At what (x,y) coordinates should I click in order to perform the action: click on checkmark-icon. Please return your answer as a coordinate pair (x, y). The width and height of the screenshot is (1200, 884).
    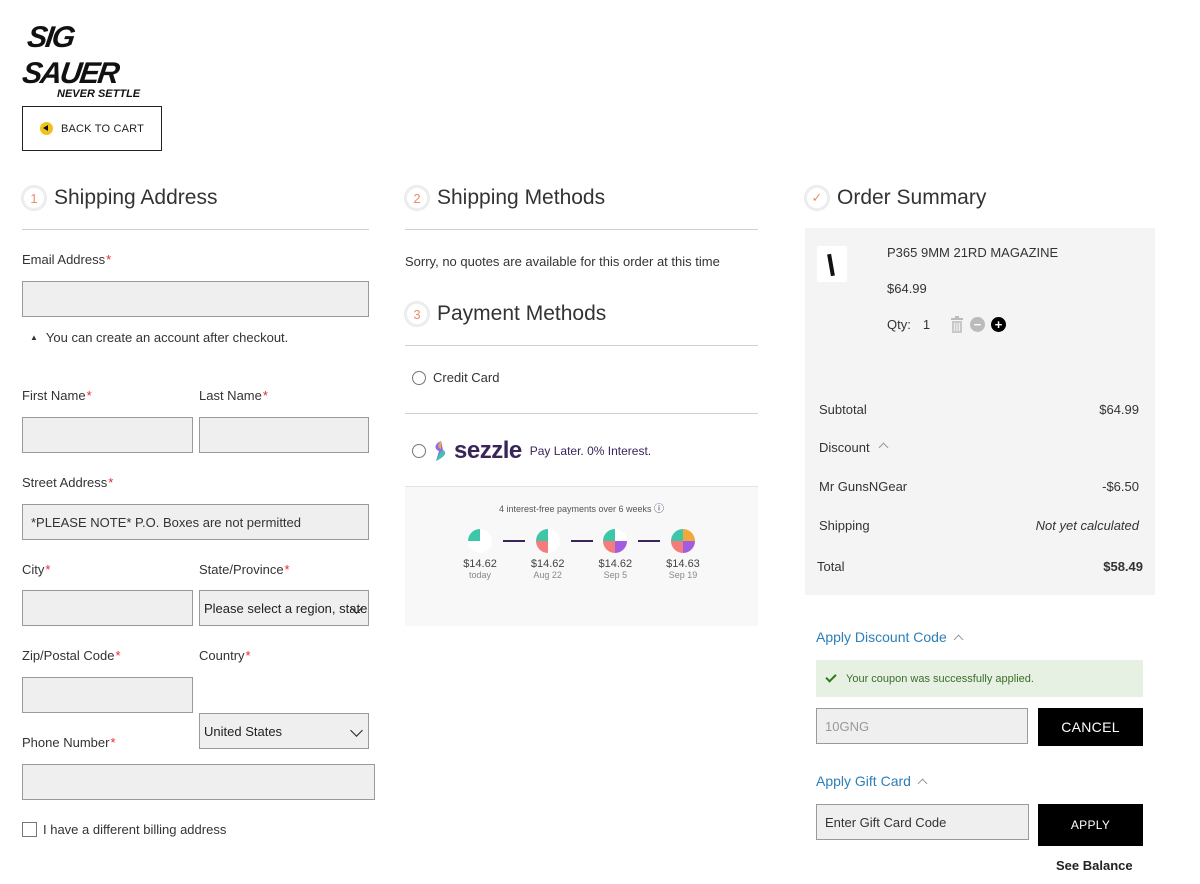
    Looking at the image, I should click on (831, 677).